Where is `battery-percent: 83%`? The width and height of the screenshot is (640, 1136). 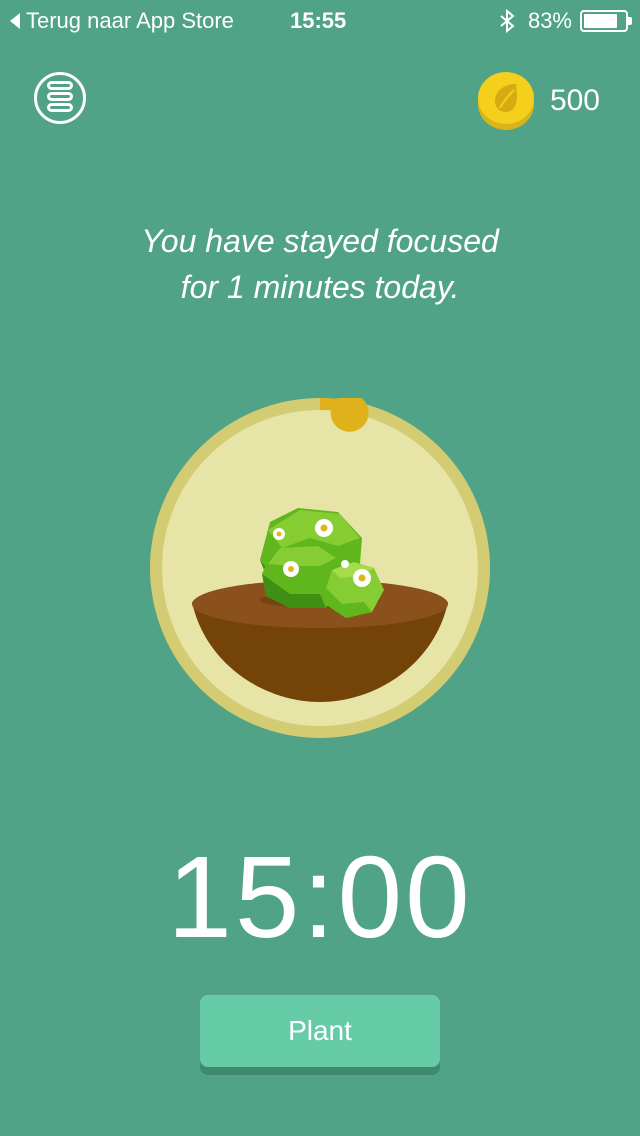
battery-percent: 83% is located at coordinates (549, 20).